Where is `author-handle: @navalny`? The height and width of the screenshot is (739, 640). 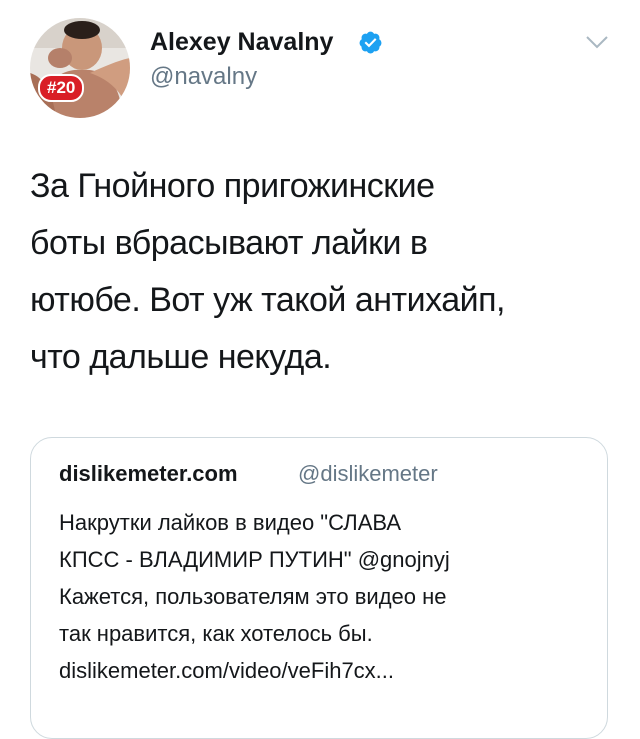 author-handle: @navalny is located at coordinates (203, 77).